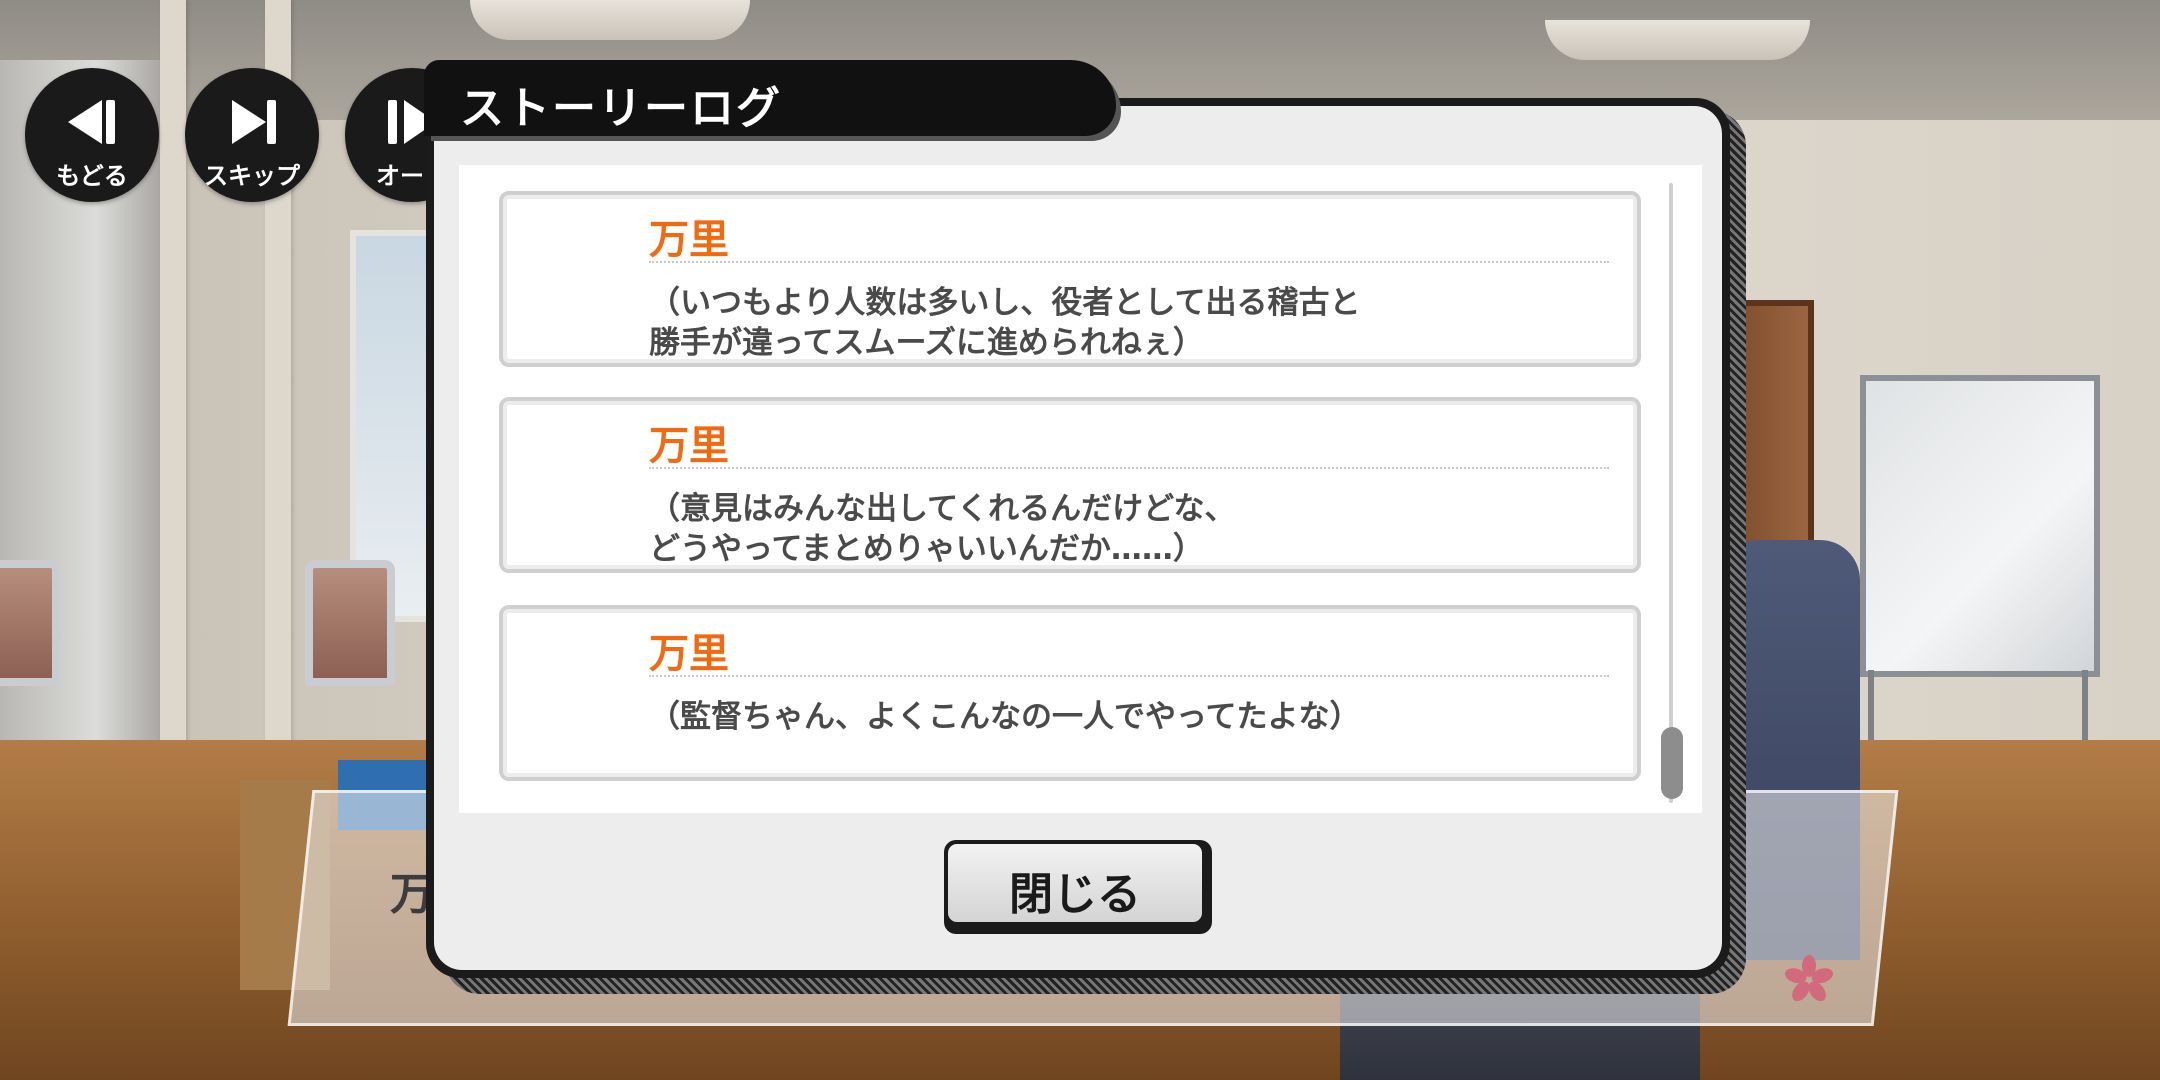 Image resolution: width=2160 pixels, height=1080 pixels. Describe the element at coordinates (1005, 717) in the screenshot. I see `message-line: （監督ちゃん、よくこんなの一人でやってたよな）` at that location.